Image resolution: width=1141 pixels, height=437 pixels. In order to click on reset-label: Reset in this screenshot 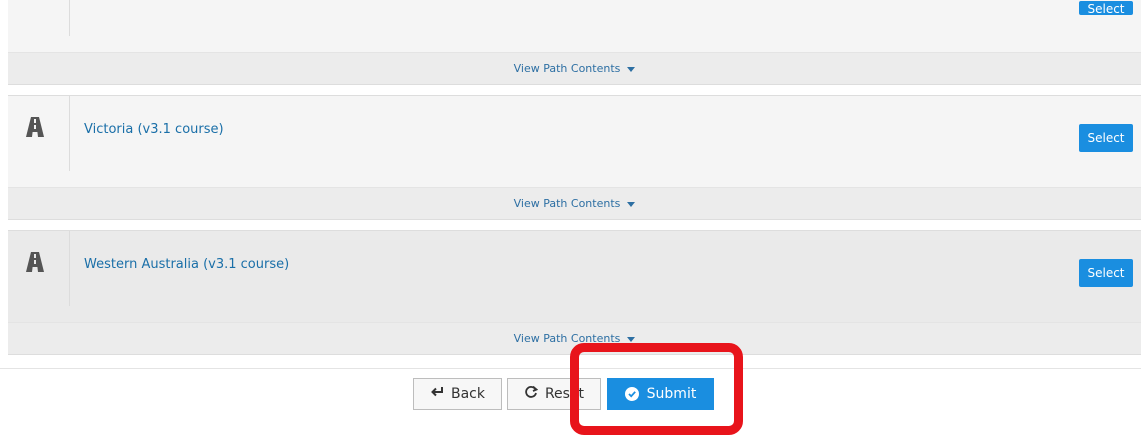, I will do `click(564, 394)`.